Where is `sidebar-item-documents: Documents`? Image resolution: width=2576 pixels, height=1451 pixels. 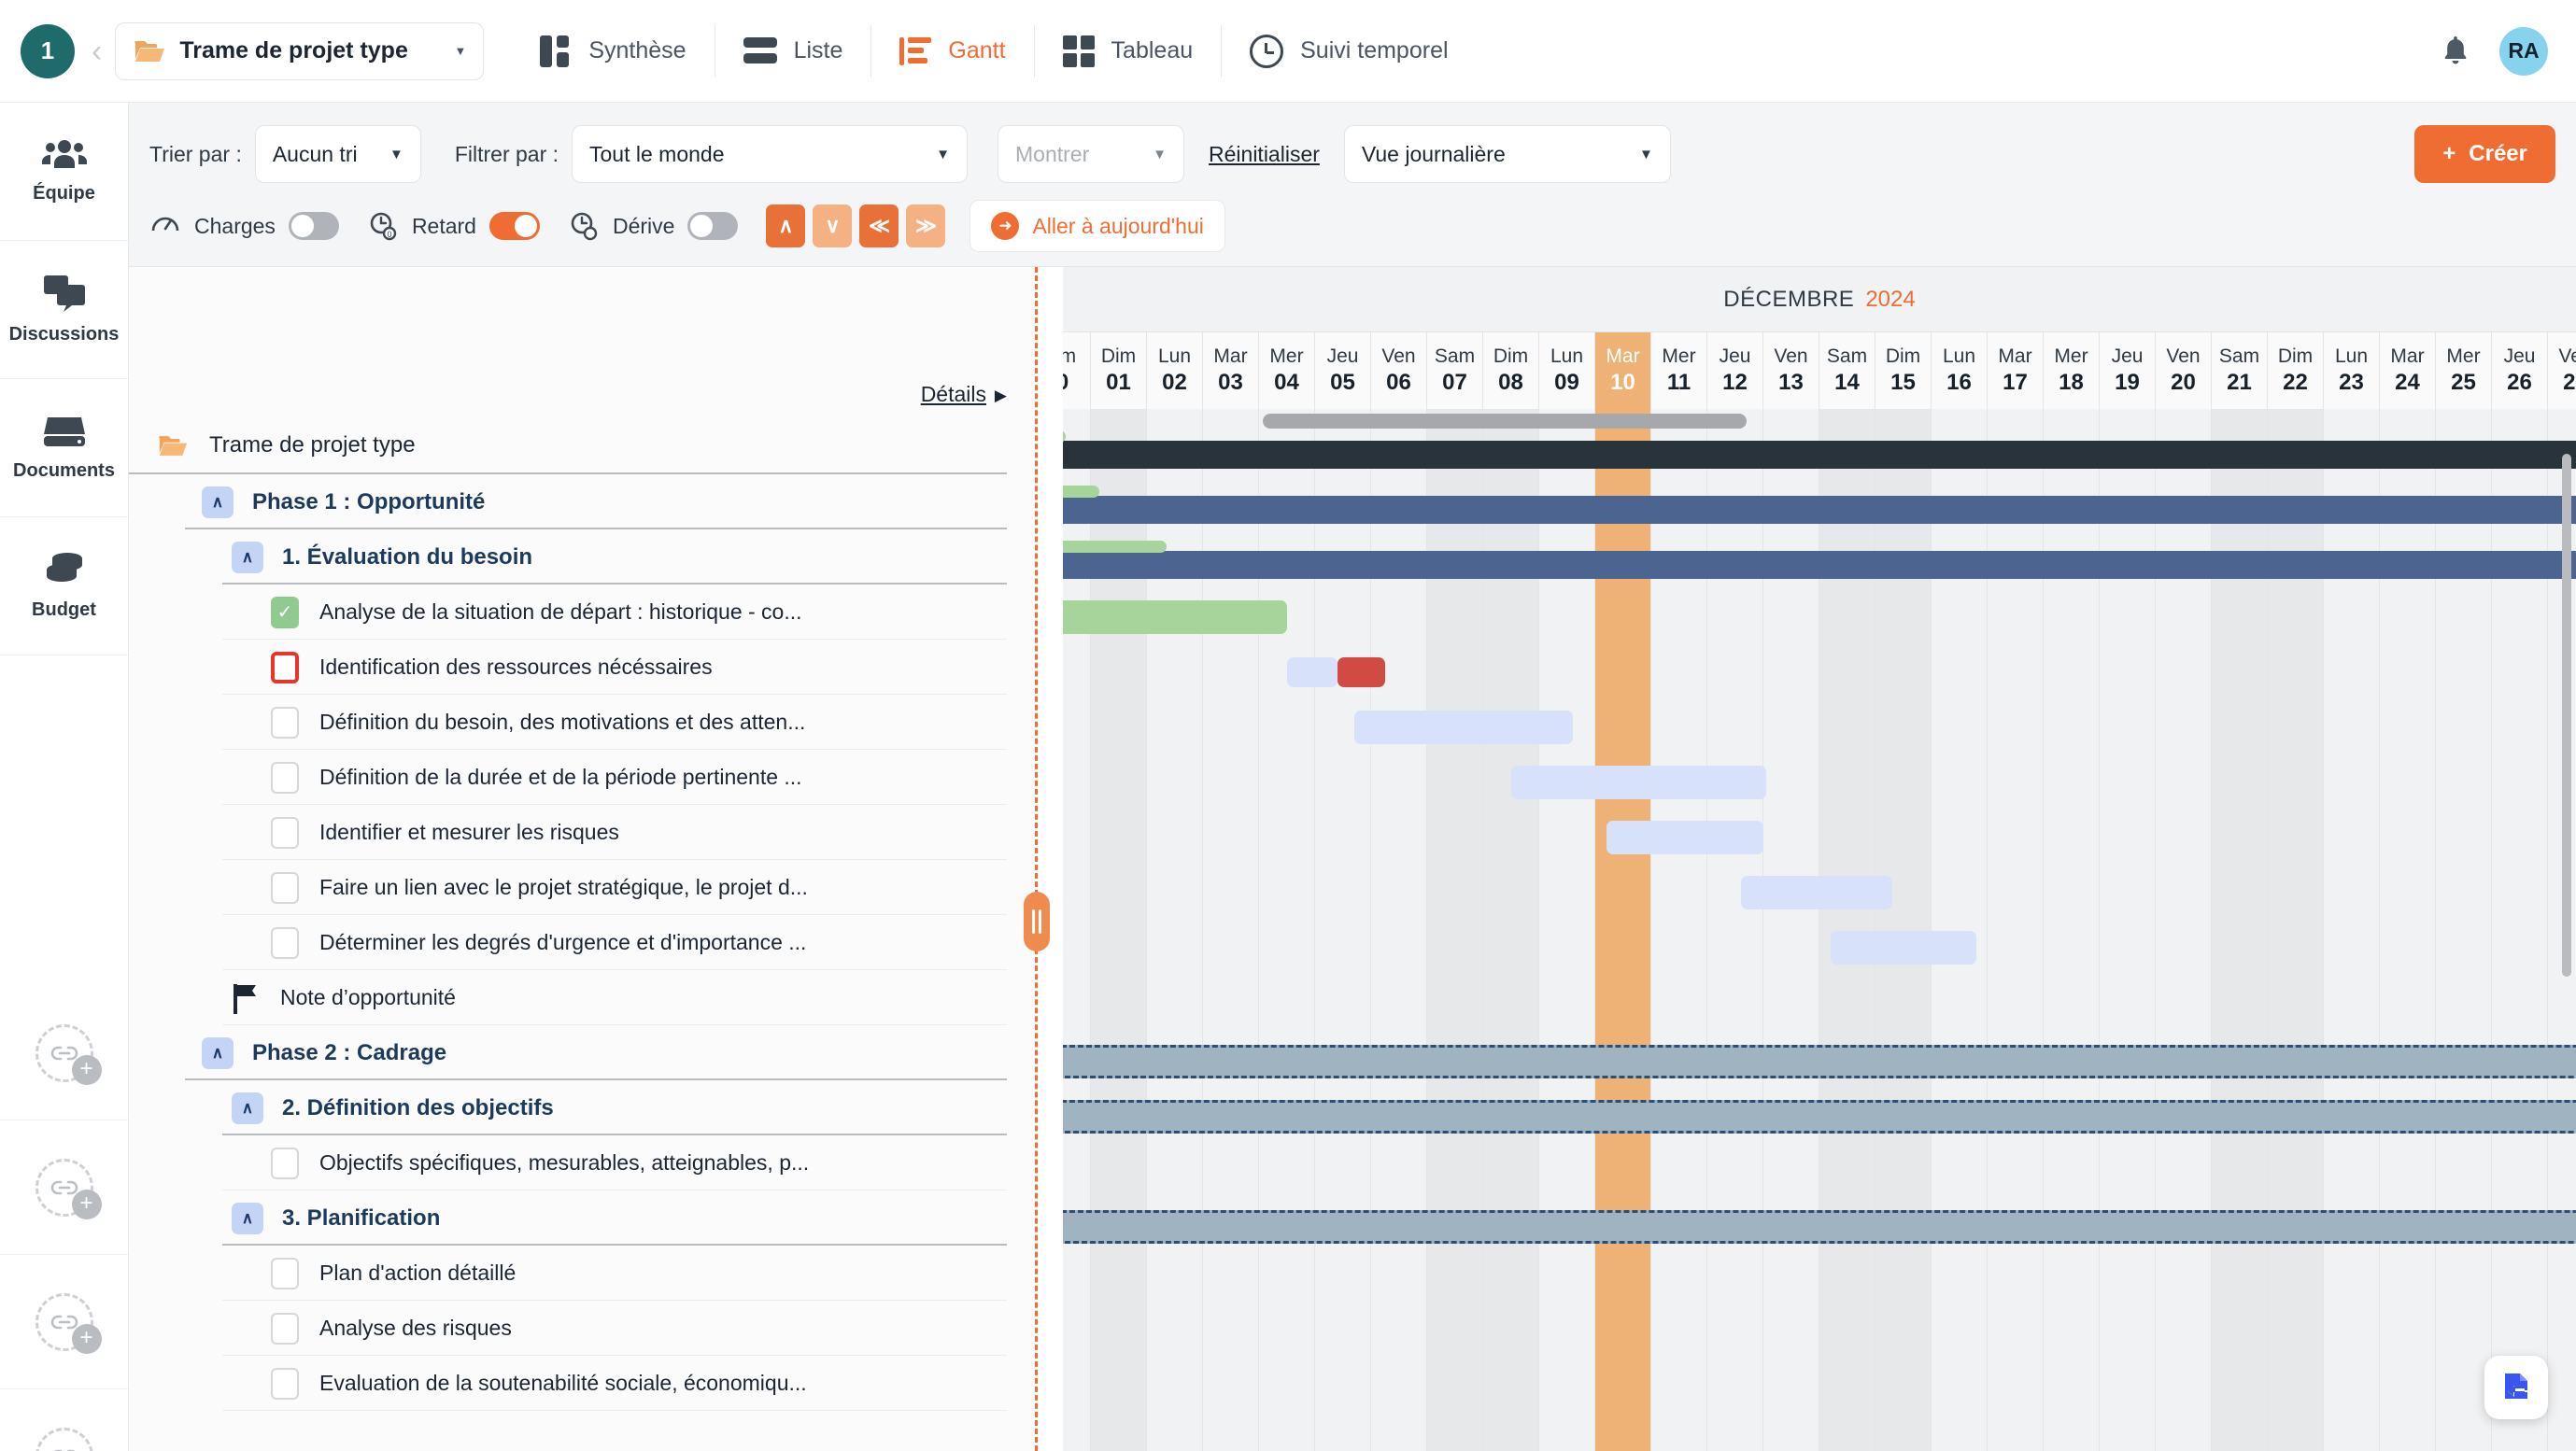
sidebar-item-documents: Documents is located at coordinates (64, 448).